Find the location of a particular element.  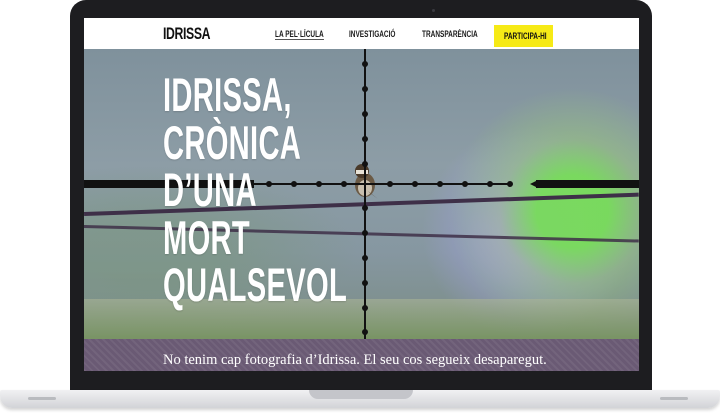

crosshair-vertical-line is located at coordinates (365, 194).